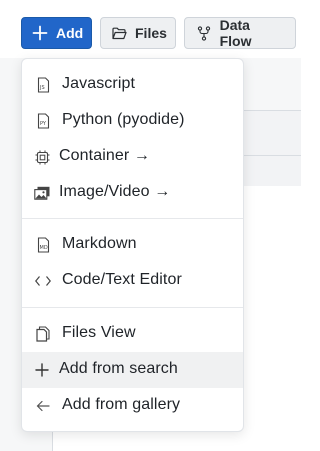 The image size is (320, 451). What do you see at coordinates (204, 33) in the screenshot?
I see `git-fork-icon` at bounding box center [204, 33].